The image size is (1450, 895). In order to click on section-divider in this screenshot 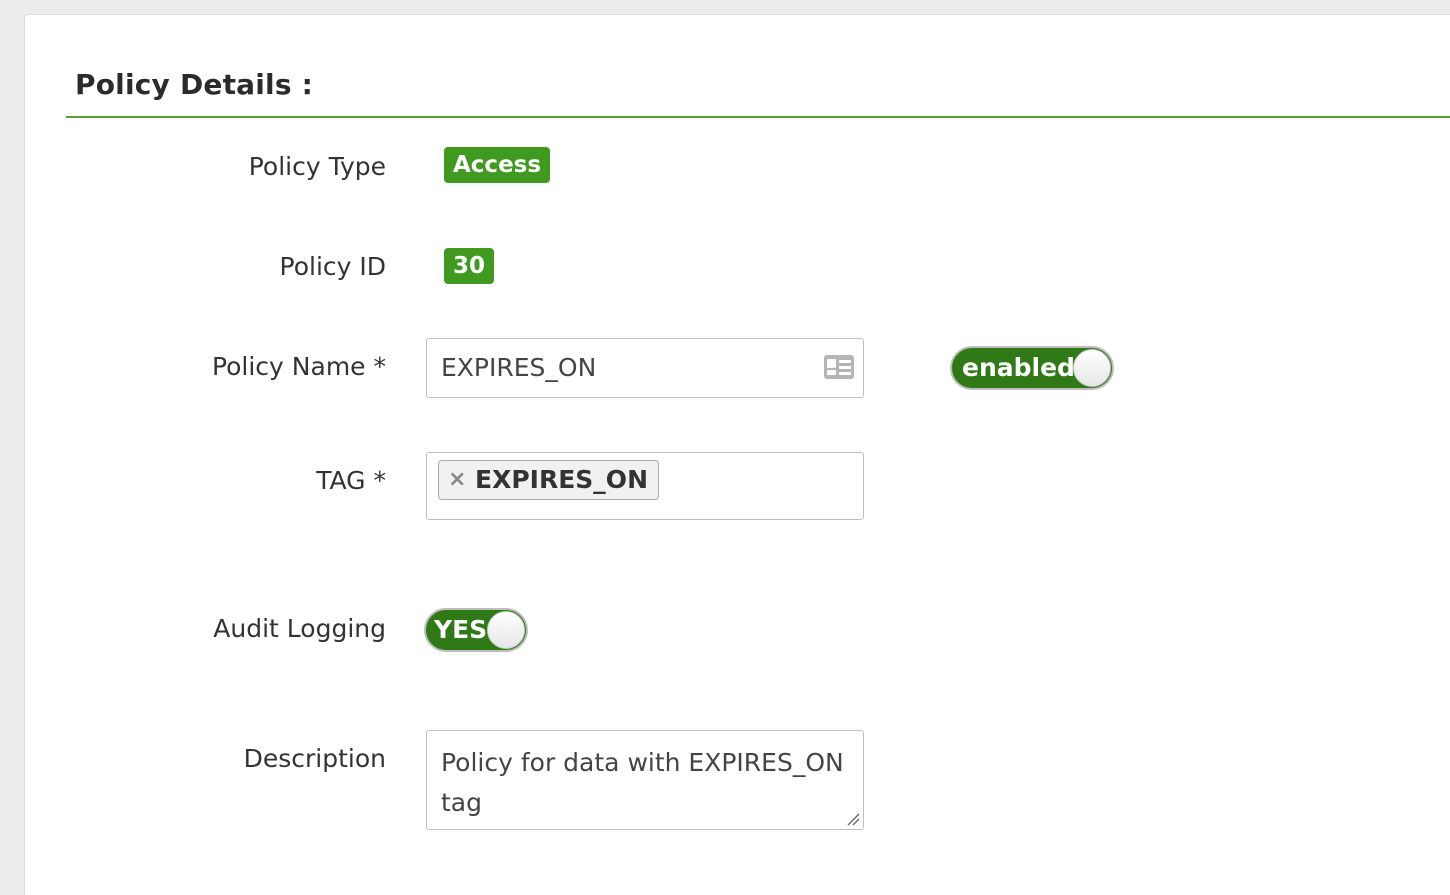, I will do `click(758, 117)`.